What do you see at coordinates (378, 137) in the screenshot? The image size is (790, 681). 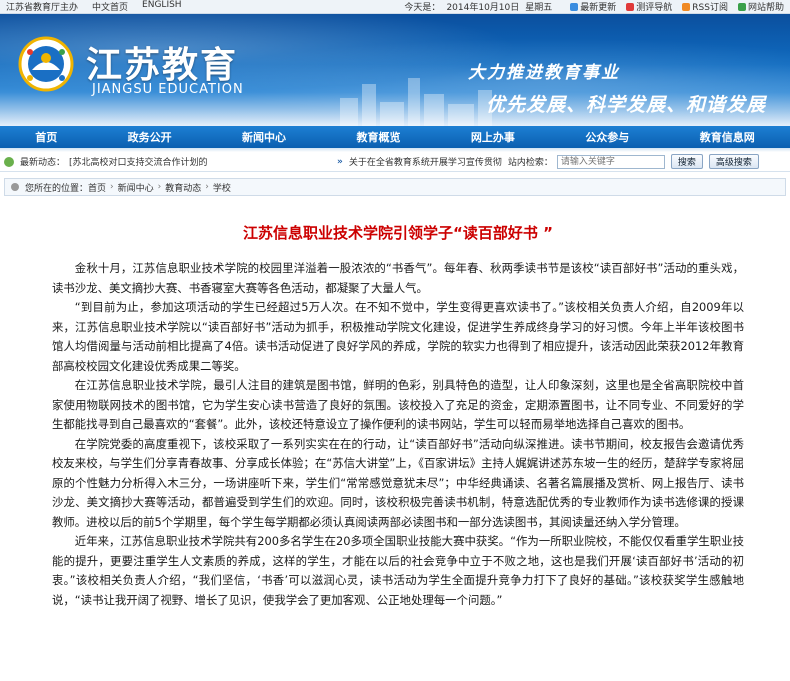 I see `nav-education-overview: 教育概览` at bounding box center [378, 137].